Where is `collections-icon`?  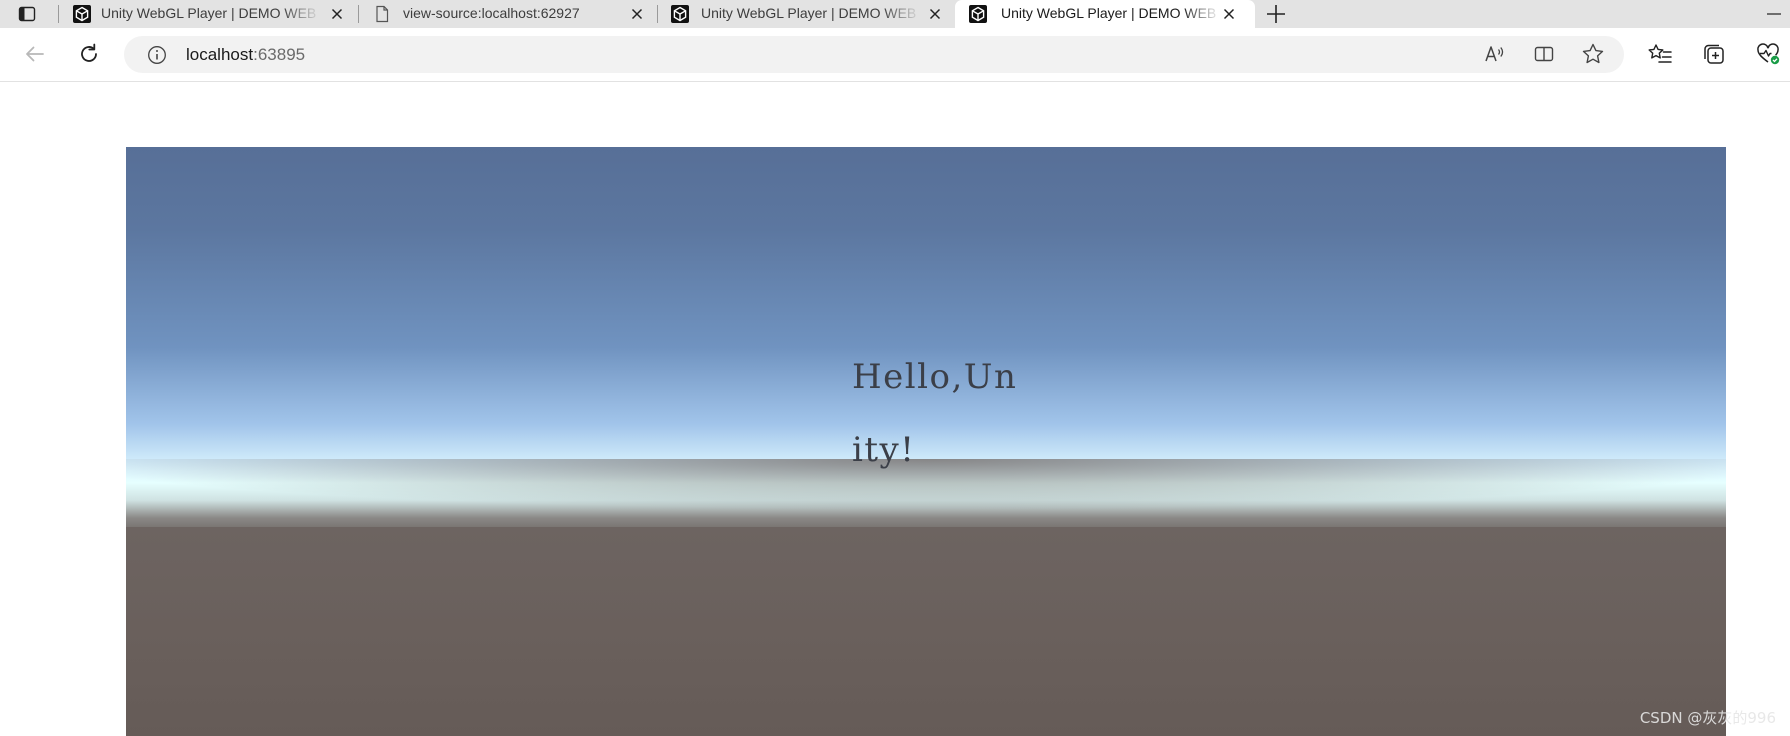 collections-icon is located at coordinates (1714, 54).